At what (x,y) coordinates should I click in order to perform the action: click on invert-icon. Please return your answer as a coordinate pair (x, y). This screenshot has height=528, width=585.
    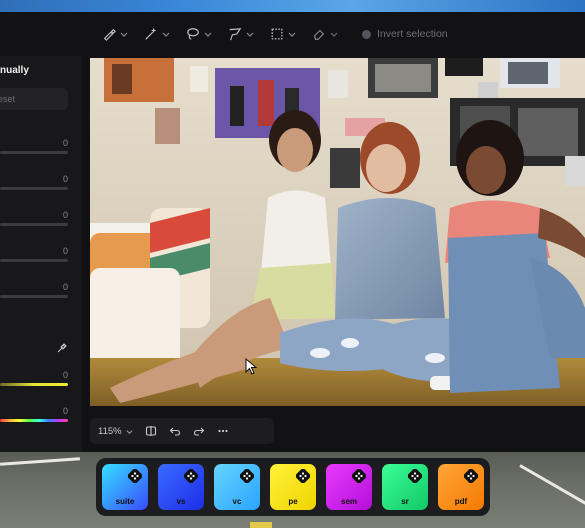
    Looking at the image, I should click on (366, 34).